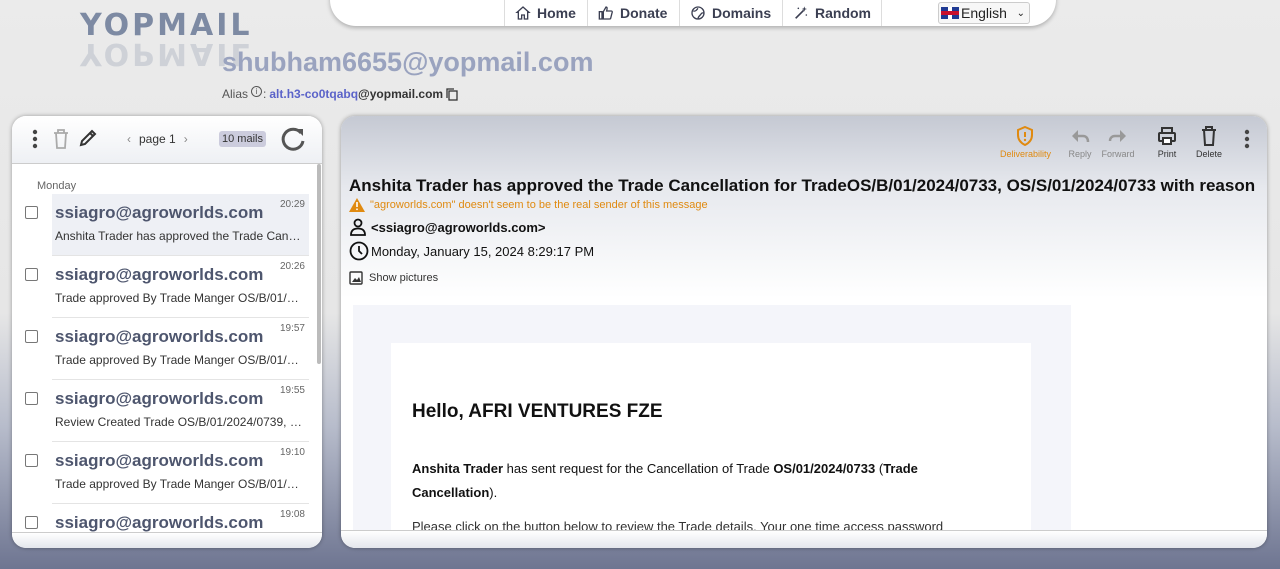 The width and height of the screenshot is (1280, 569). I want to click on nav-donate: Donate, so click(632, 13).